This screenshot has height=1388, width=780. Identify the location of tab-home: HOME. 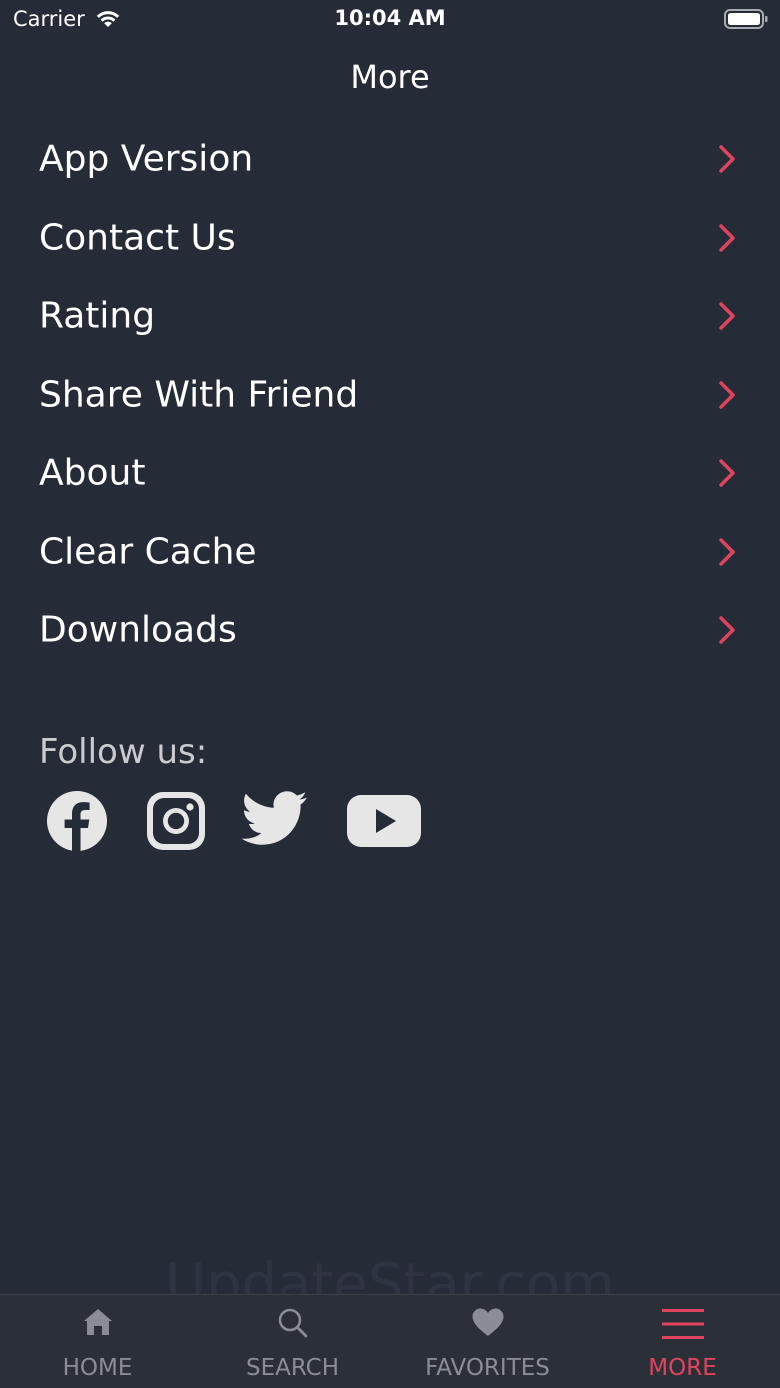
(97, 1341).